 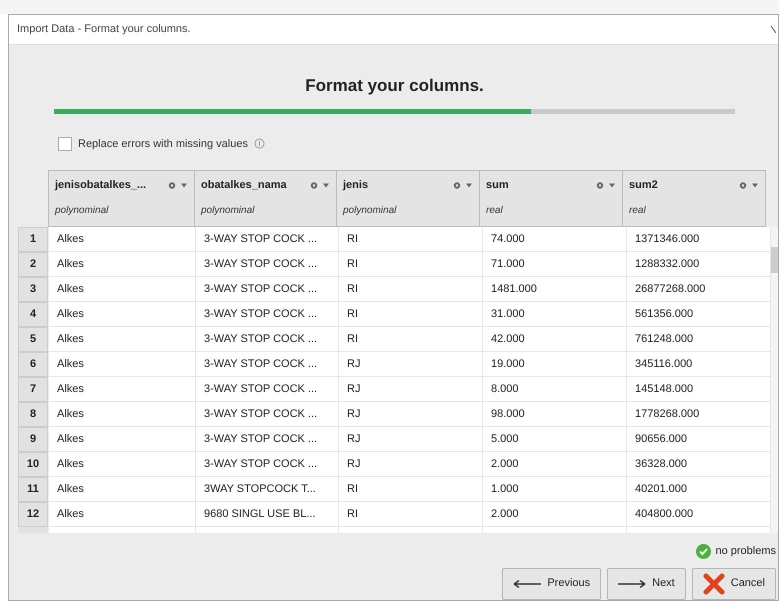 What do you see at coordinates (33, 314) in the screenshot?
I see `row-number: 4` at bounding box center [33, 314].